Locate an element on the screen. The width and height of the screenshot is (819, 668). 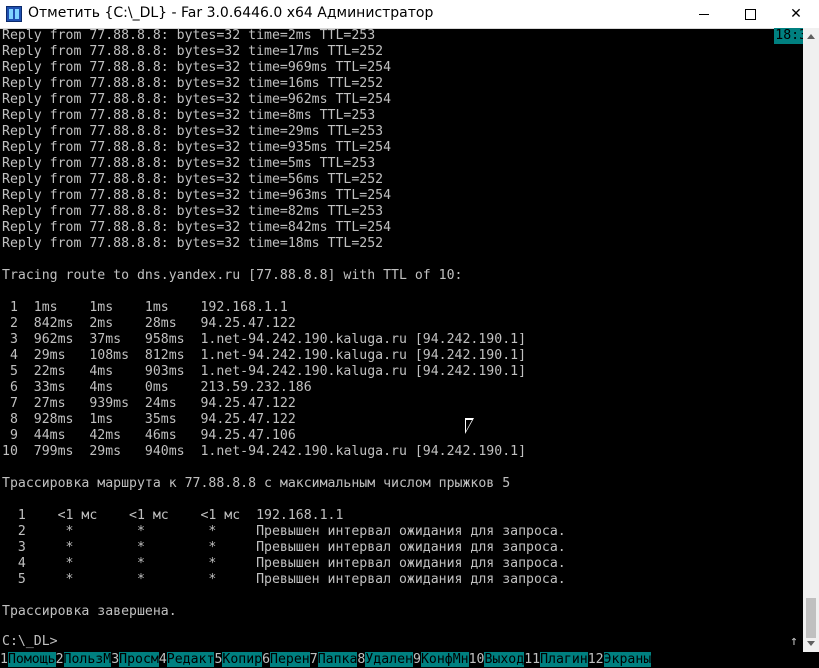
command-scroll-indicator: ↑ is located at coordinates (794, 641).